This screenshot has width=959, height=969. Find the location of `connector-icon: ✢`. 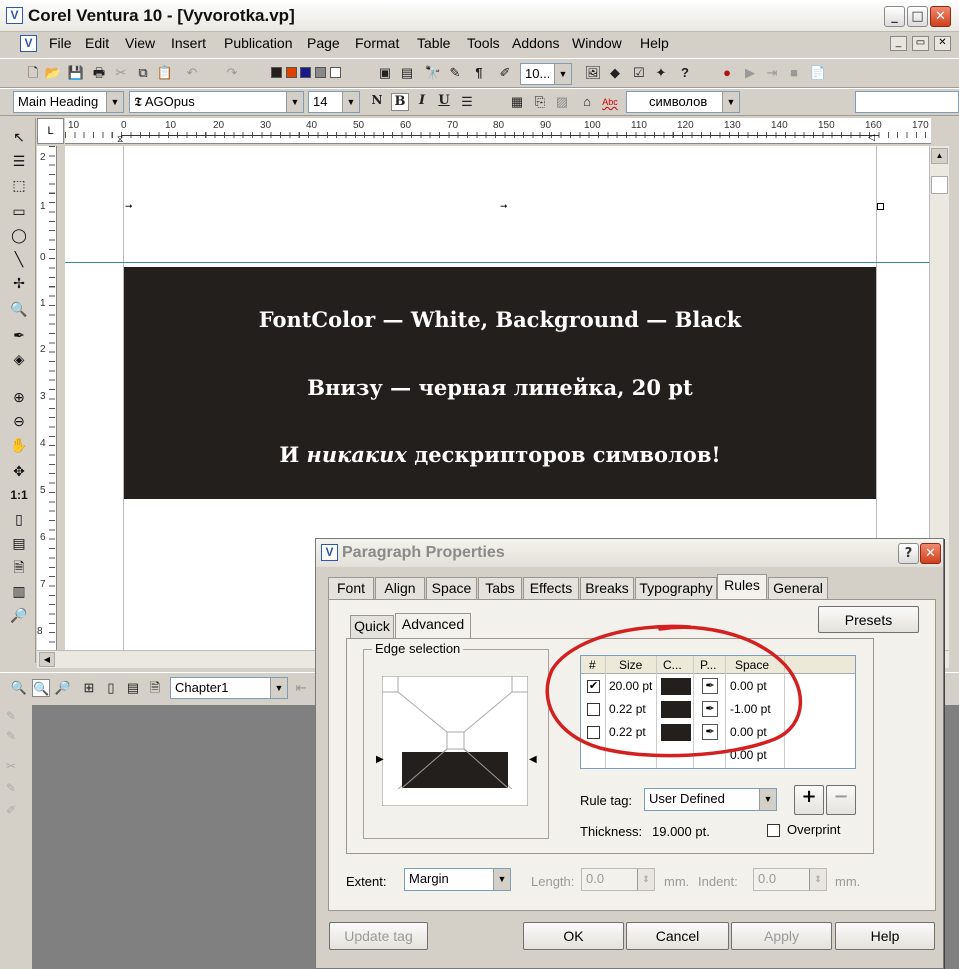

connector-icon: ✢ is located at coordinates (19, 283).